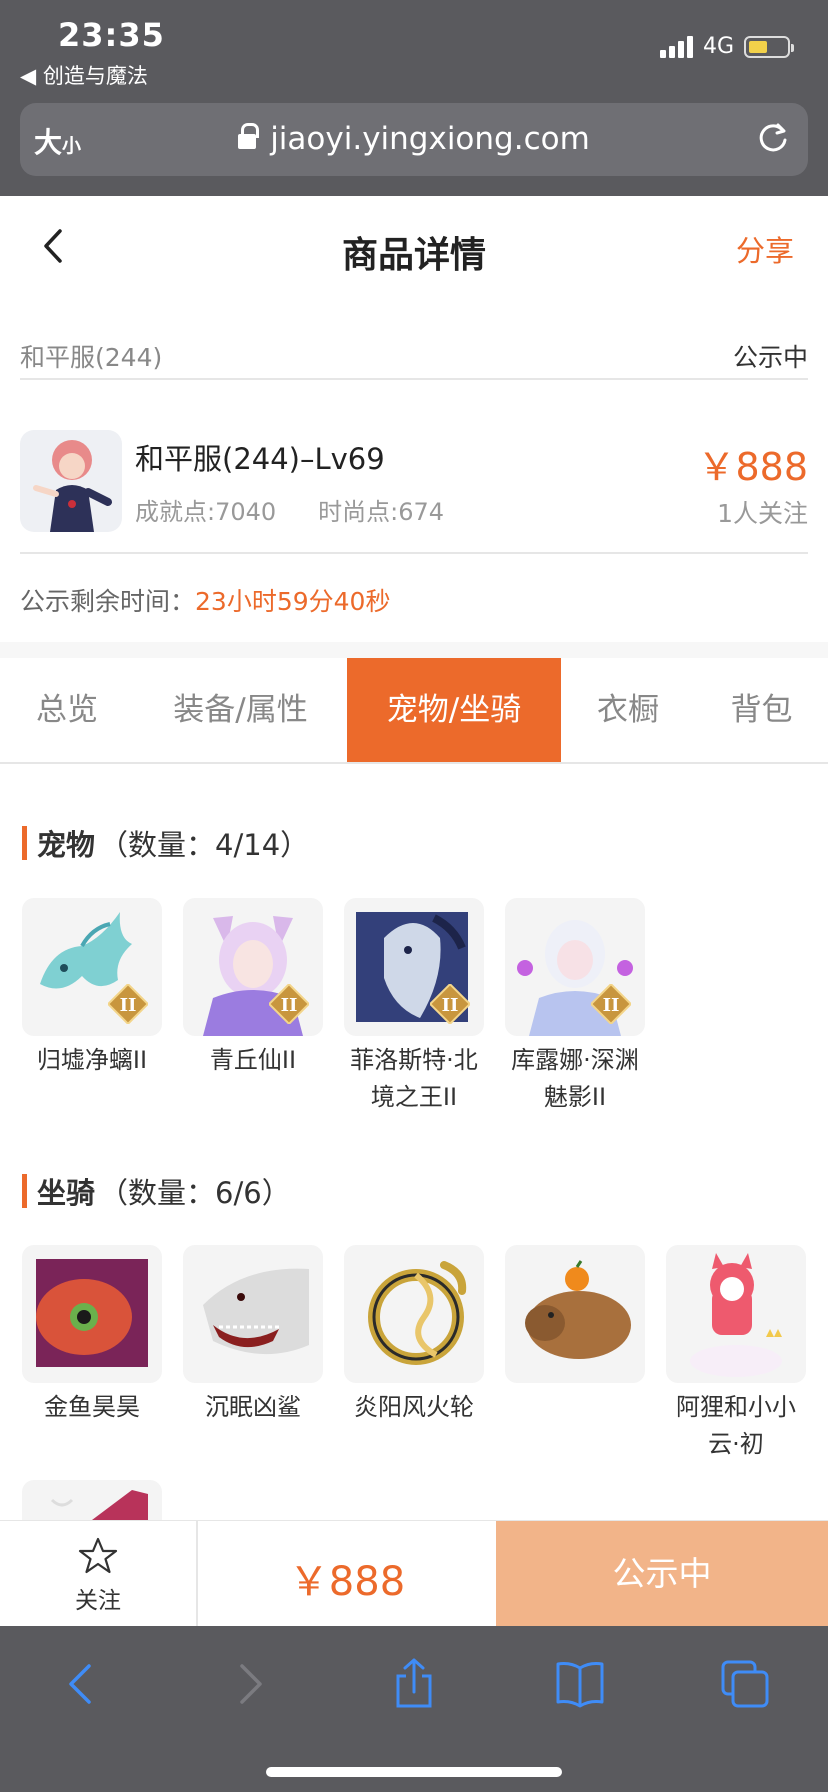  Describe the element at coordinates (248, 1684) in the screenshot. I see `browser-forward-icon` at that location.